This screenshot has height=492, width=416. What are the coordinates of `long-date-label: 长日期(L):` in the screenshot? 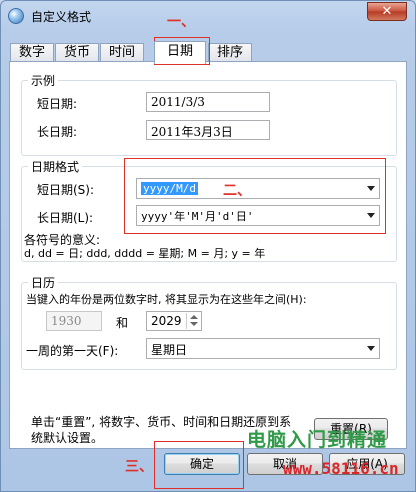 It's located at (65, 218).